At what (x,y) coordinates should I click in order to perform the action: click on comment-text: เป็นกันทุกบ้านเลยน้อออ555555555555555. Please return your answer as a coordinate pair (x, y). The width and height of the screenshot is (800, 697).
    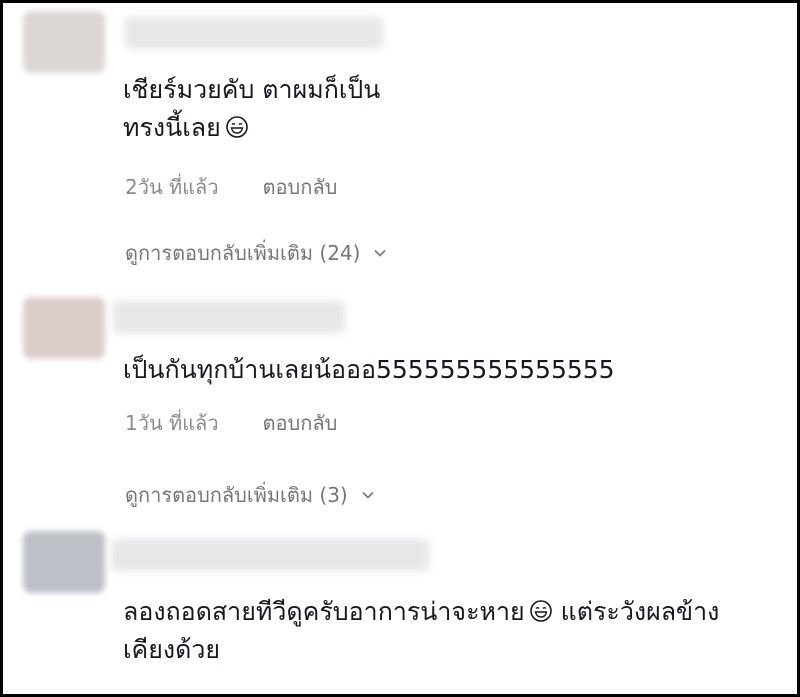
    Looking at the image, I should click on (369, 370).